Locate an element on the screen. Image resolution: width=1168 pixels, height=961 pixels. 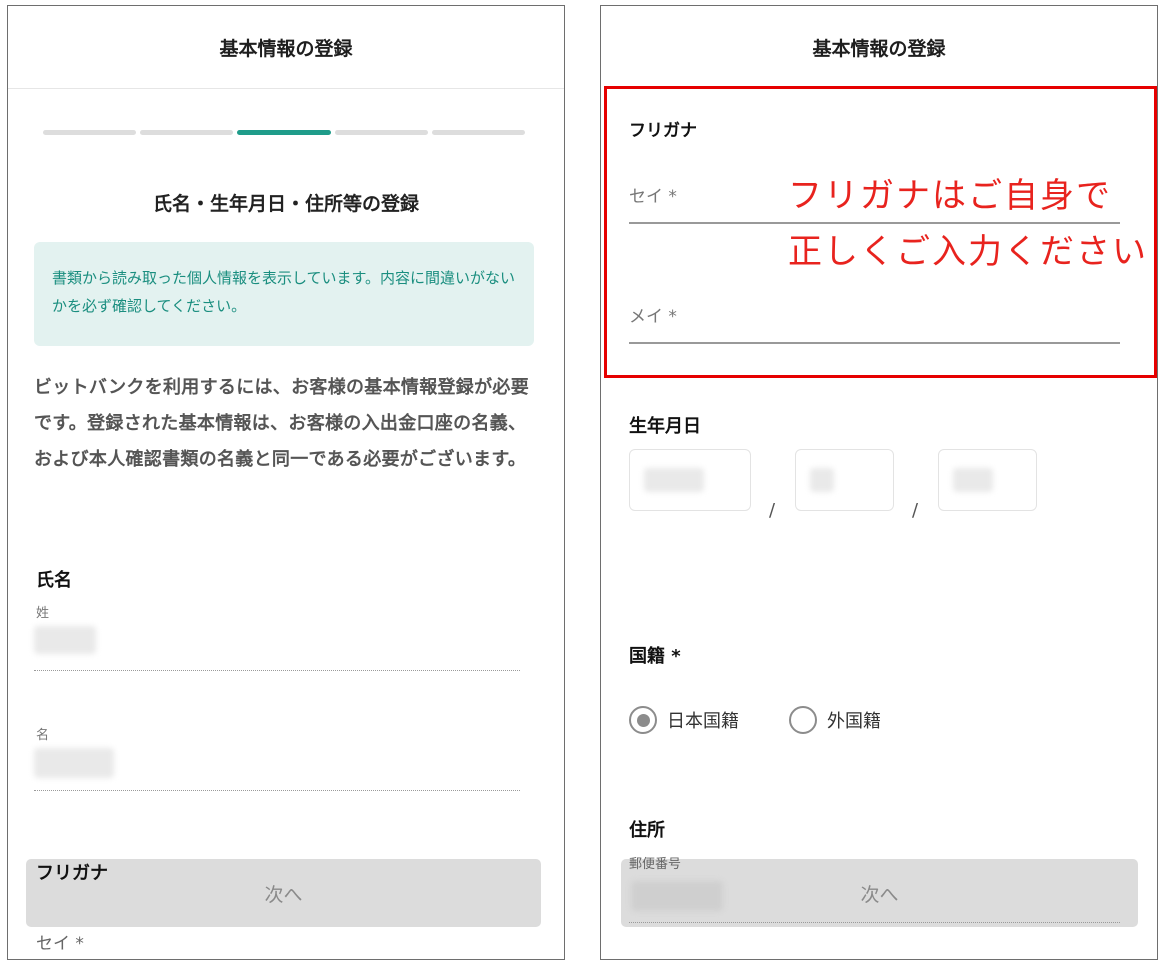
birth-year-value-blurred is located at coordinates (674, 480).